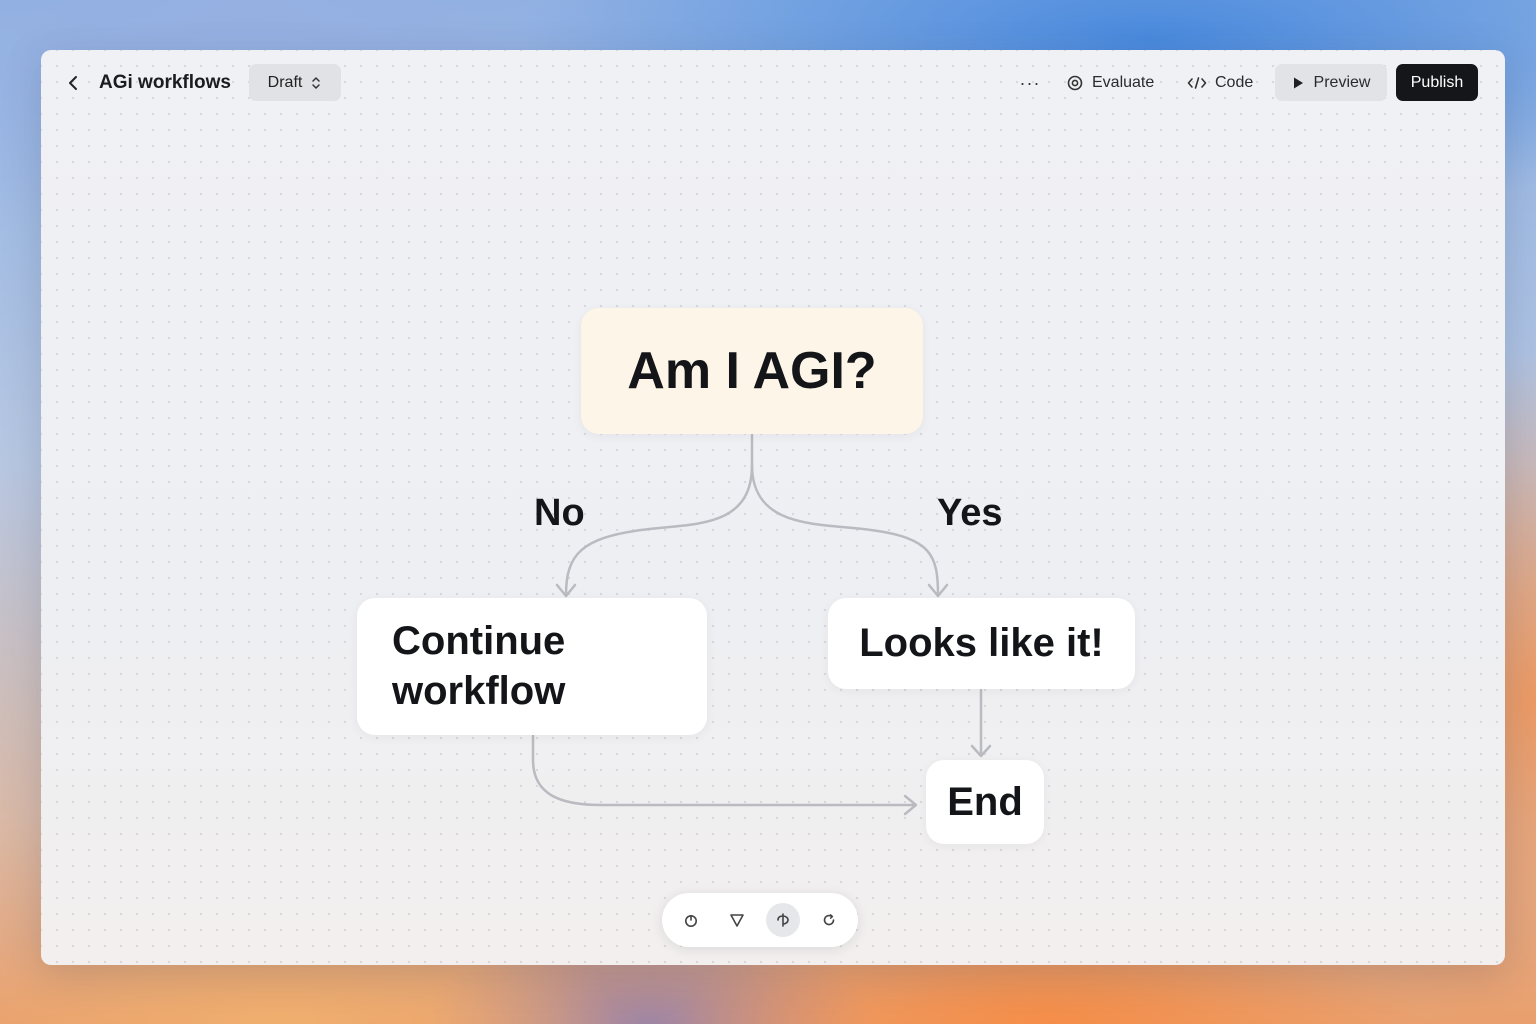 The height and width of the screenshot is (1024, 1536). I want to click on triangle-icon, so click(737, 920).